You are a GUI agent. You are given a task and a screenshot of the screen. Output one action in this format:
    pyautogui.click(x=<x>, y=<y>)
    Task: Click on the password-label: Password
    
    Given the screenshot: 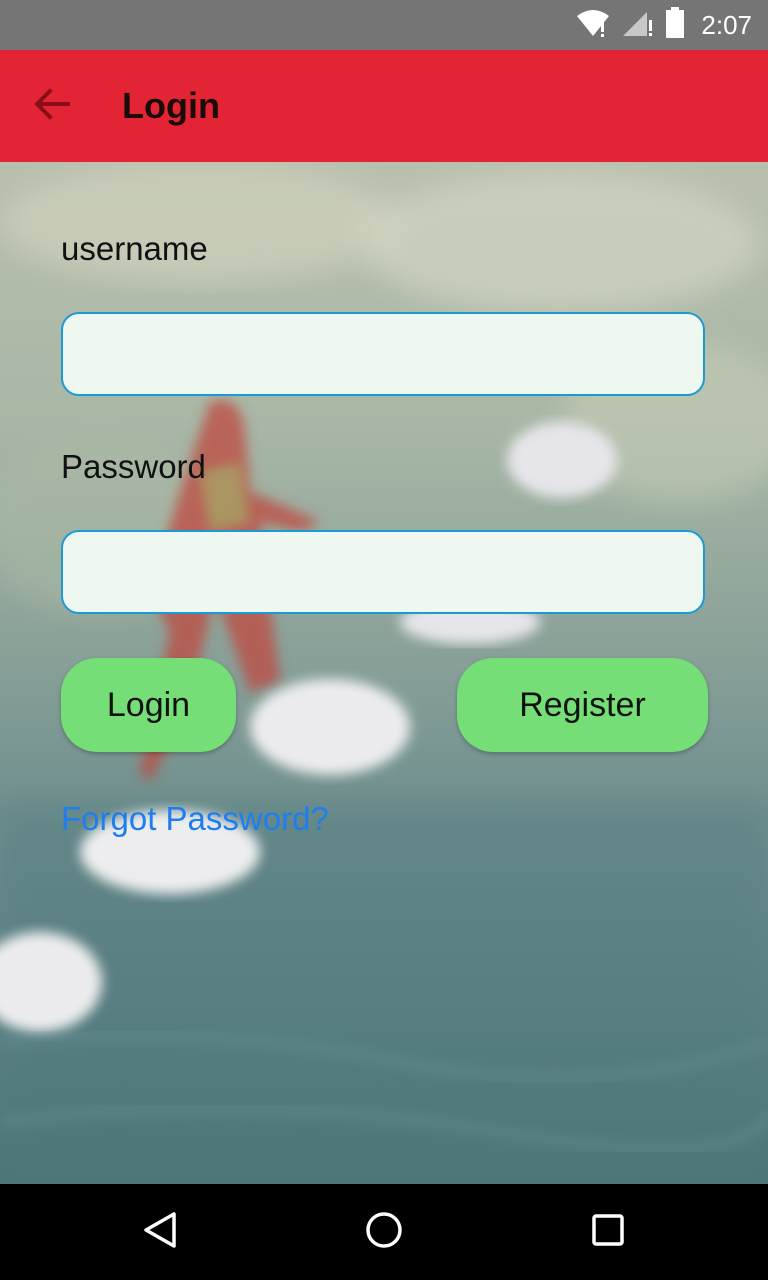 What is the action you would take?
    pyautogui.click(x=133, y=466)
    